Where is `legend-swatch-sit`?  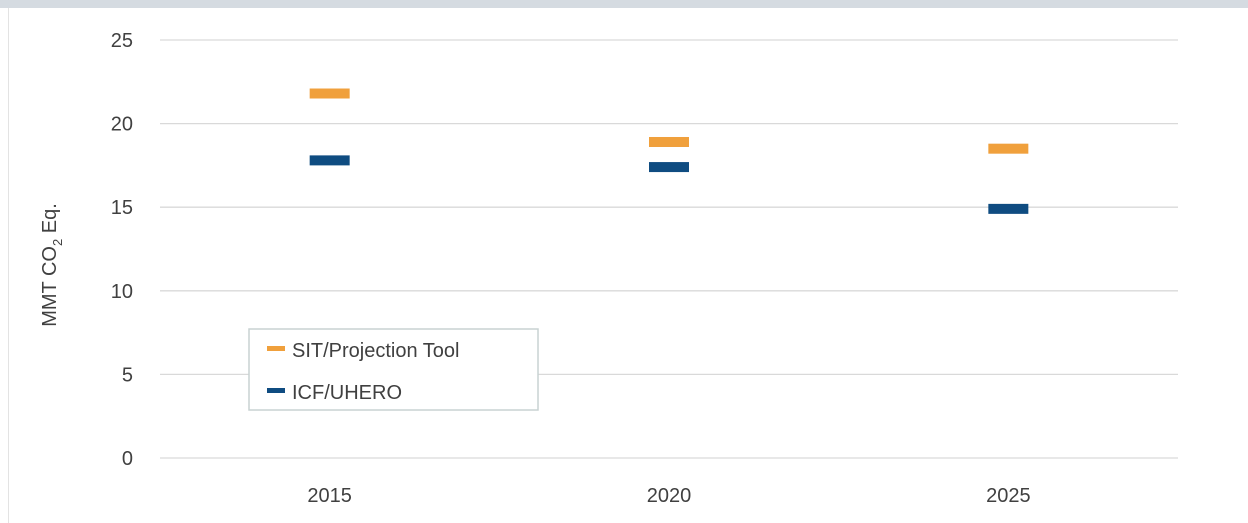
legend-swatch-sit is located at coordinates (276, 348).